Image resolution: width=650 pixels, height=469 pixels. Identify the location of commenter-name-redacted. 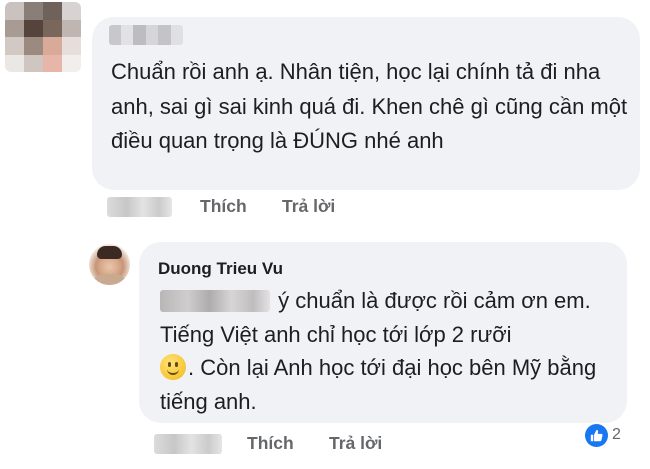
(146, 35).